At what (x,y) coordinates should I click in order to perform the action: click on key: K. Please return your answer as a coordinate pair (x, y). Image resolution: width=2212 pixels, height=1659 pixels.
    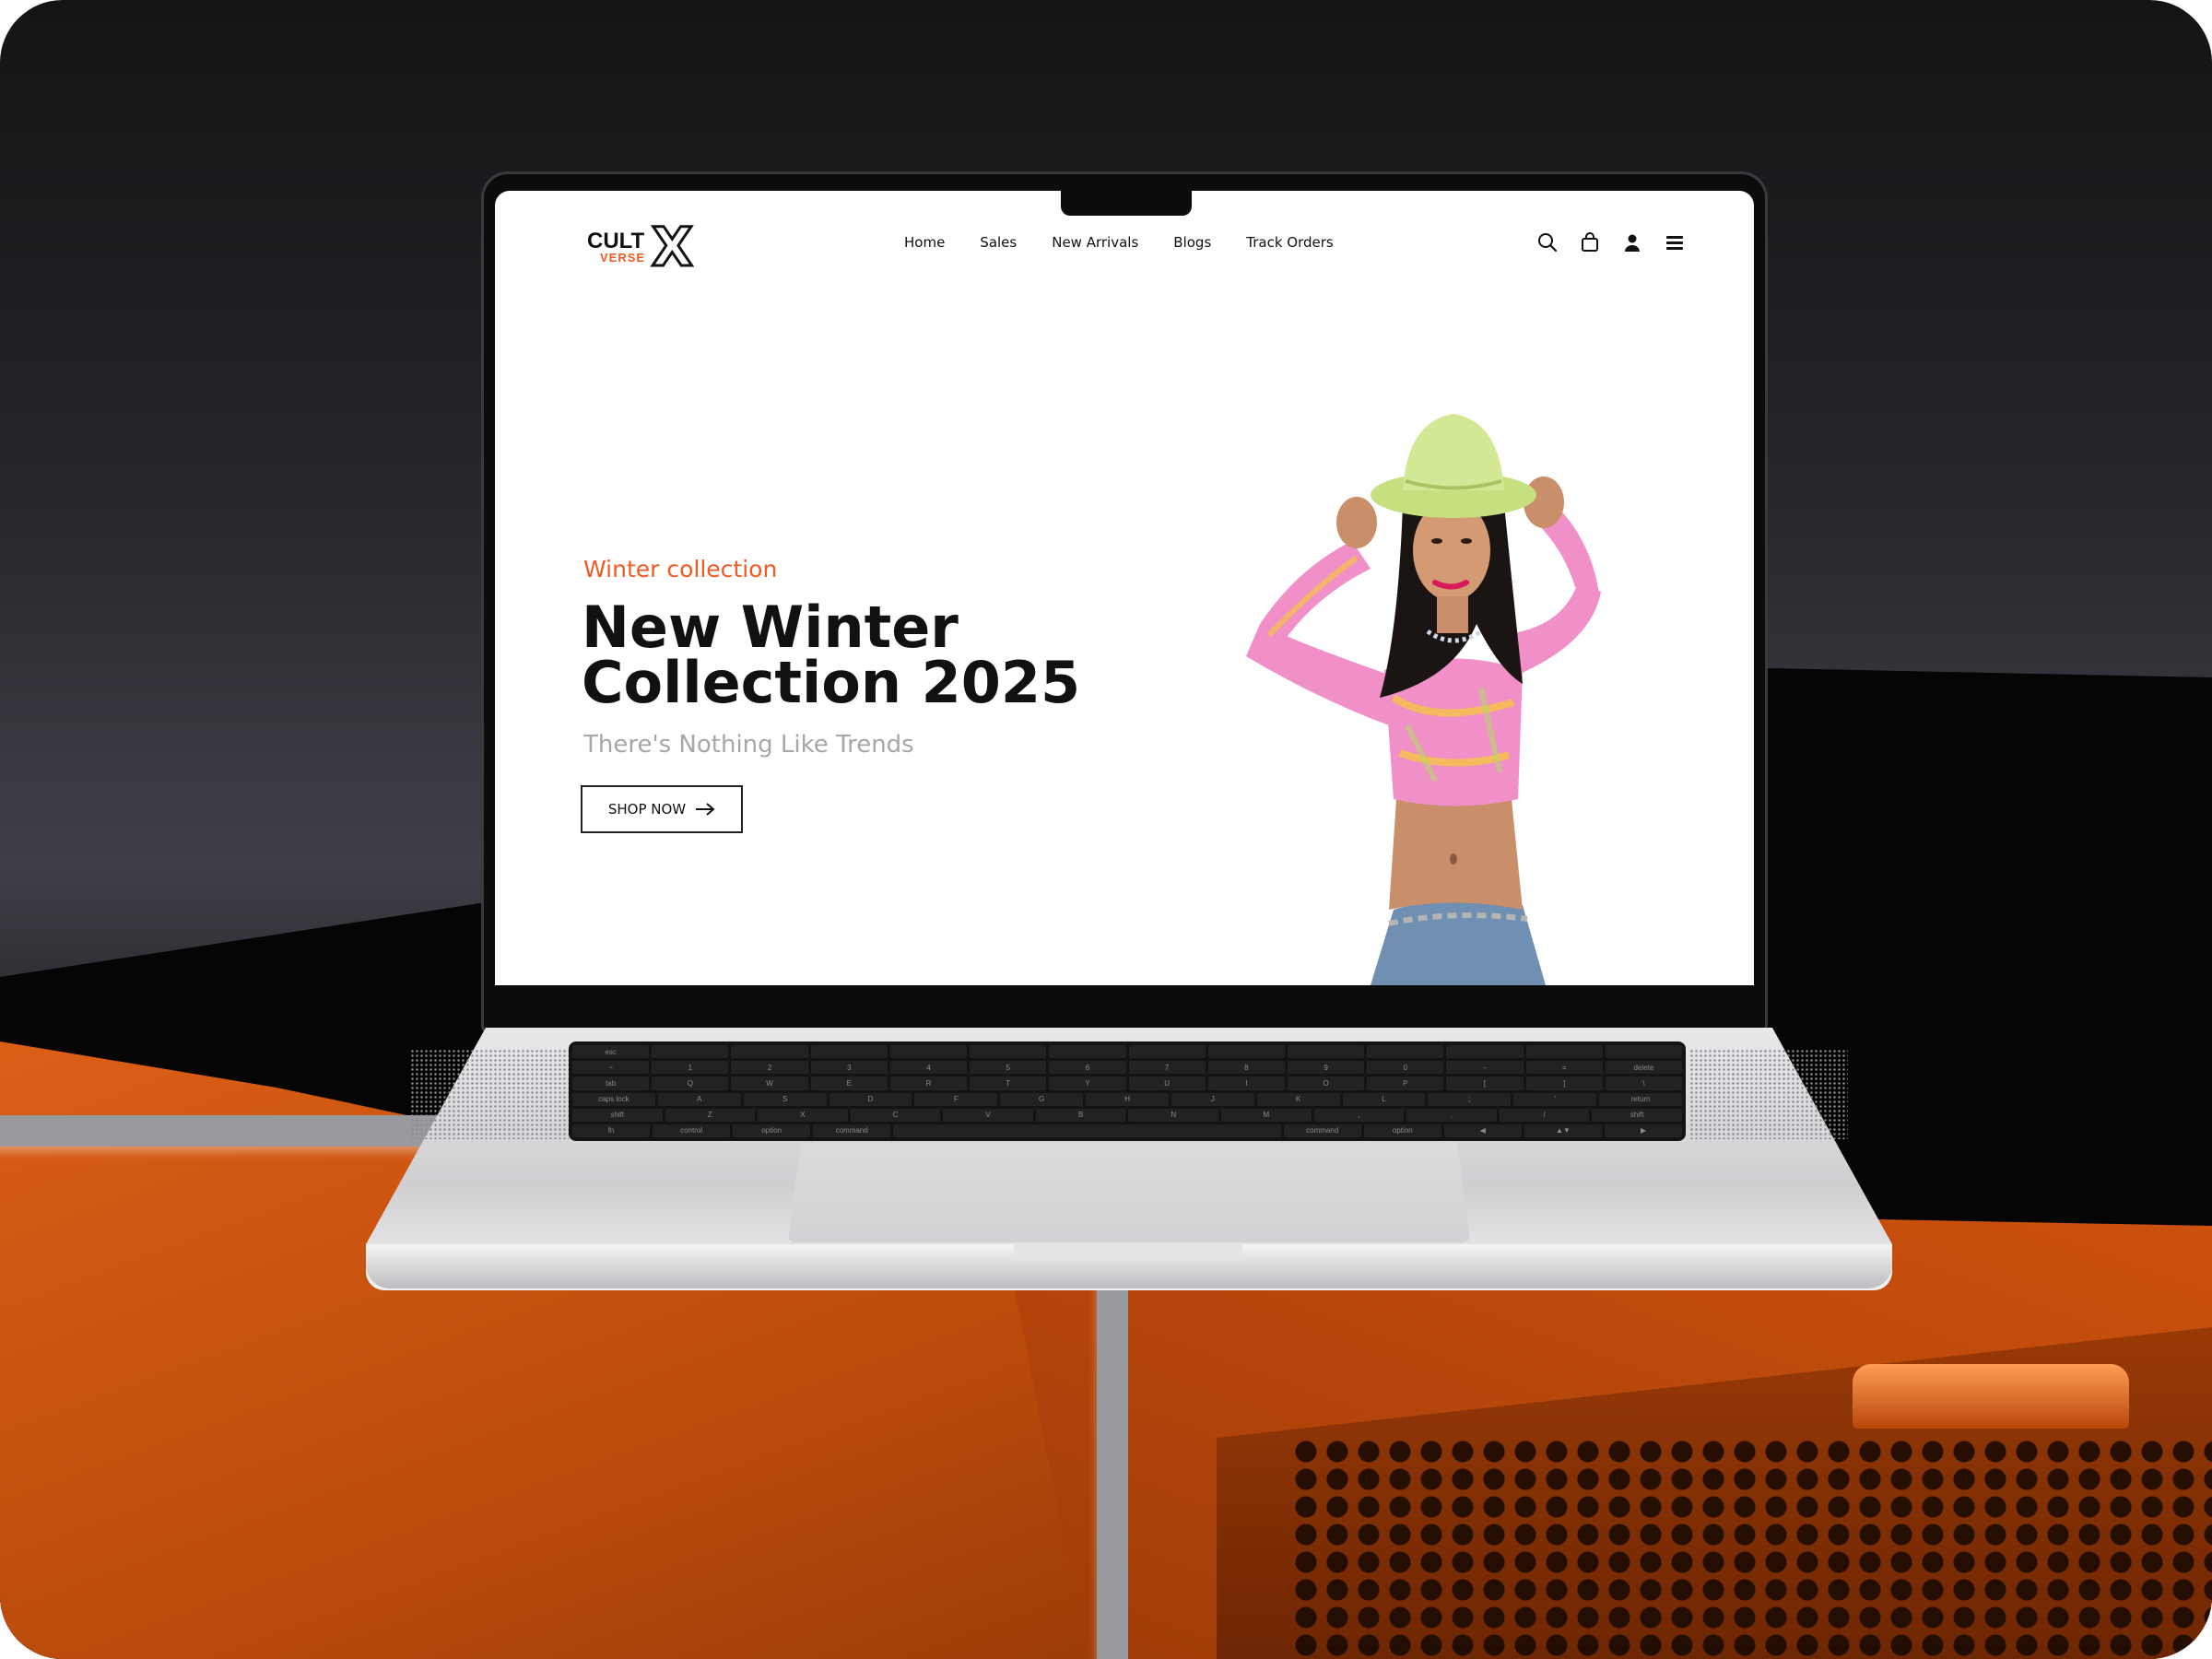
    Looking at the image, I should click on (1298, 1099).